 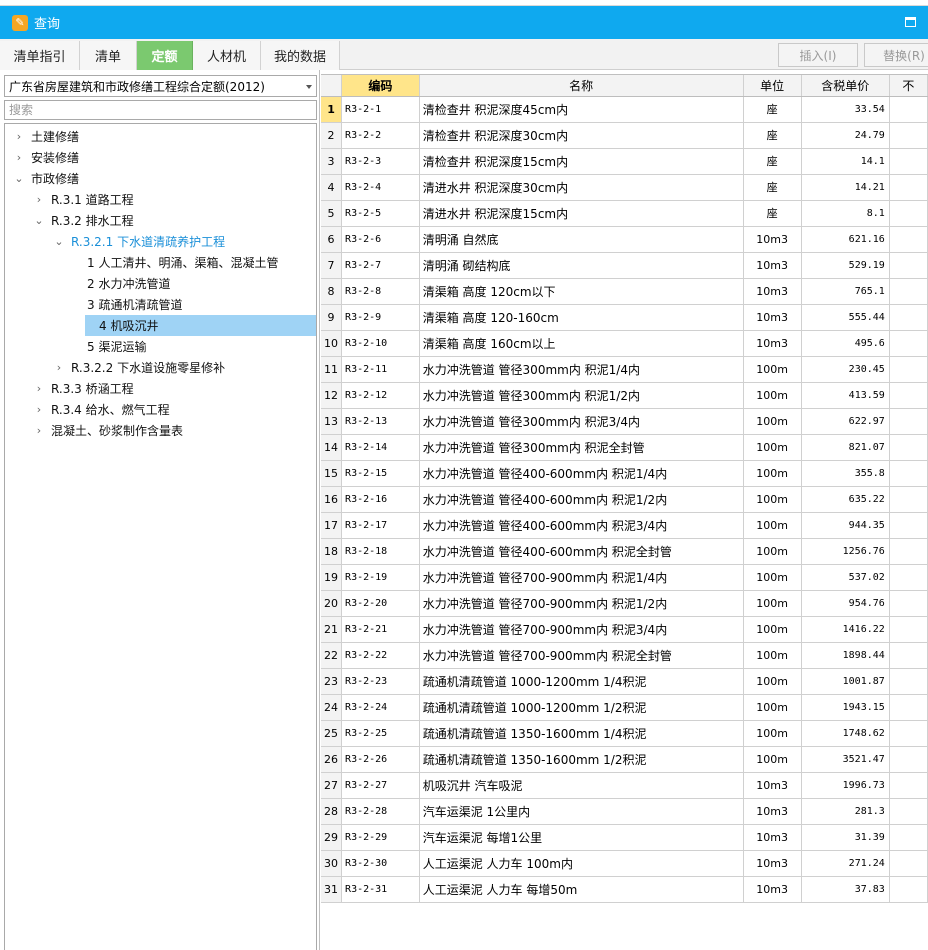 What do you see at coordinates (160, 199) in the screenshot?
I see `tree-node: › R.3.1 道路工程` at bounding box center [160, 199].